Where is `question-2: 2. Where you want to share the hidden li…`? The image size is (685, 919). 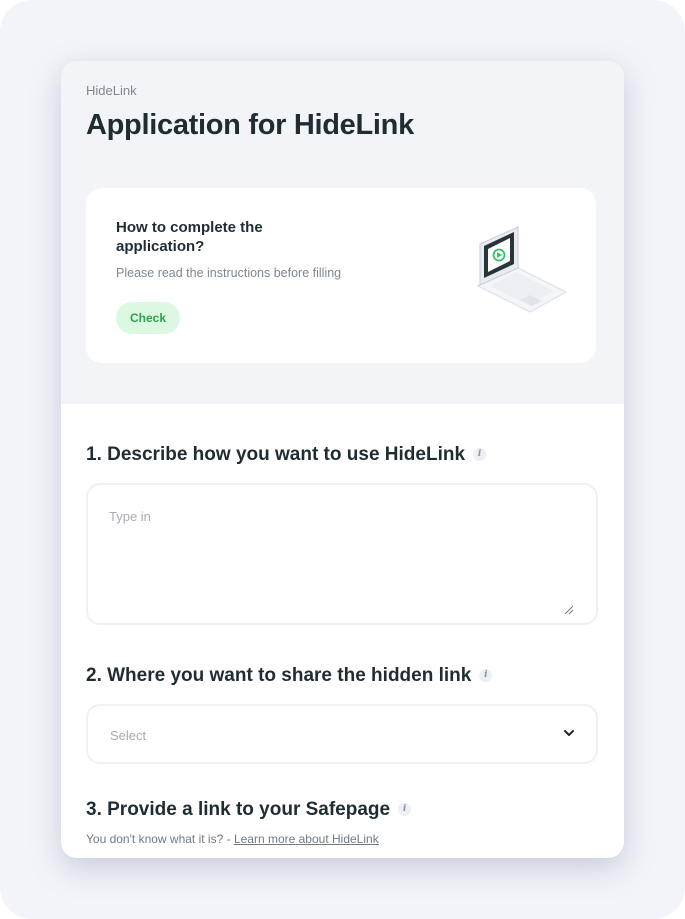 question-2: 2. Where you want to share the hidden li… is located at coordinates (289, 676).